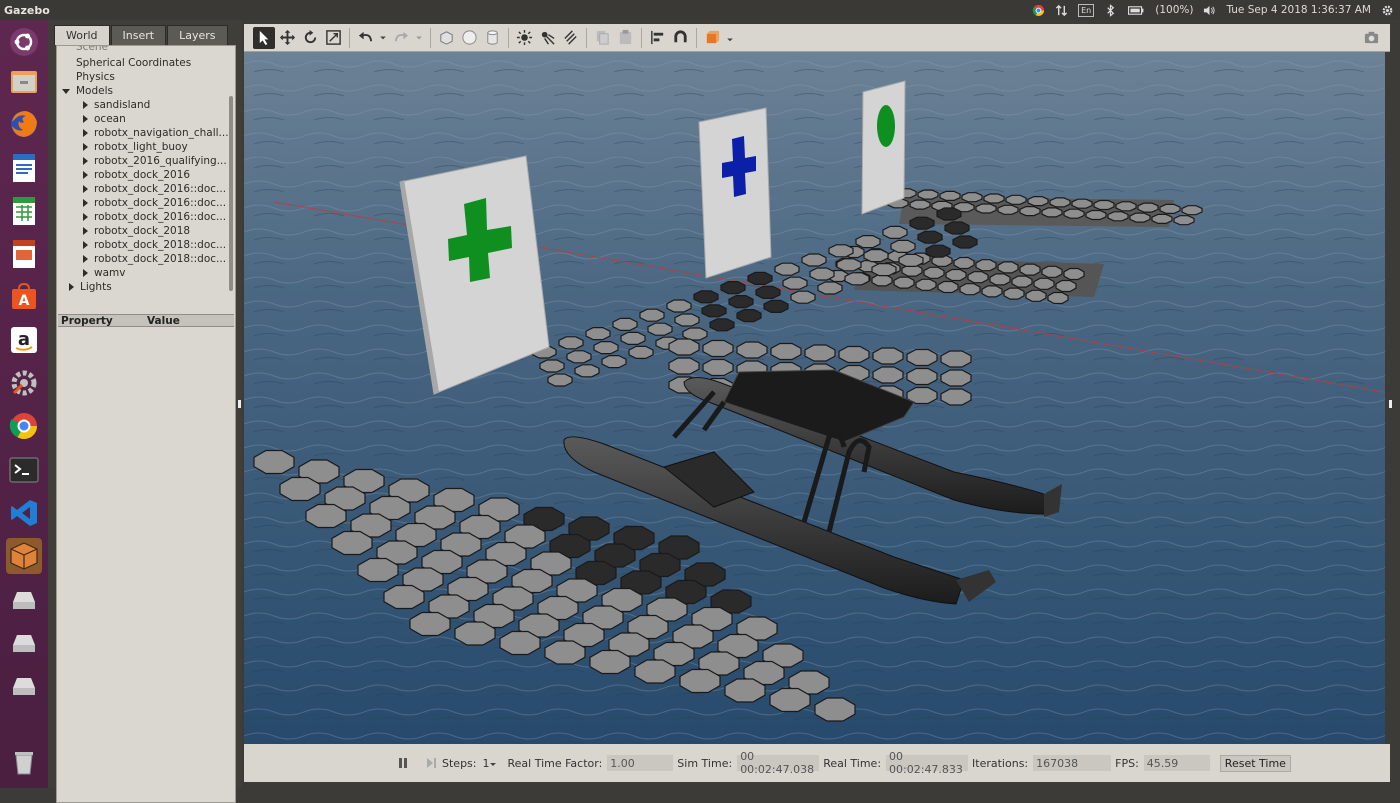 The width and height of the screenshot is (1400, 803). Describe the element at coordinates (24, 762) in the screenshot. I see `launcher-trash` at that location.